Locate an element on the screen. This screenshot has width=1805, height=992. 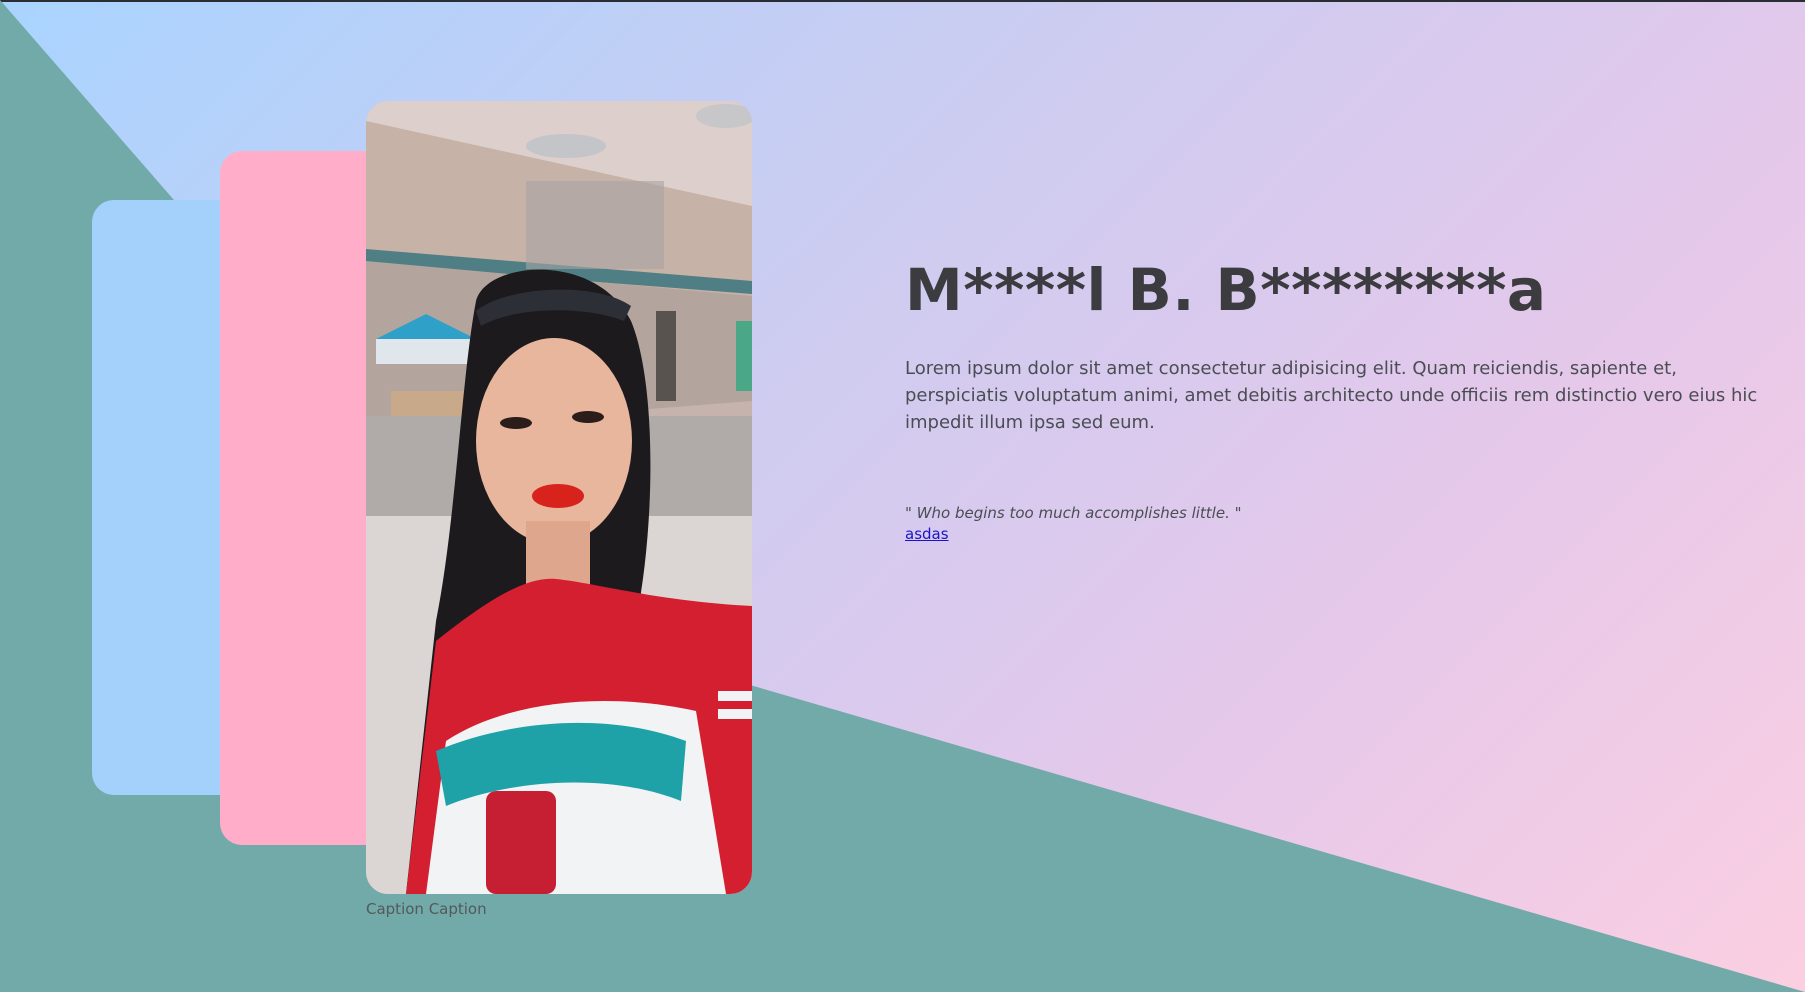
quote-link: asdas is located at coordinates (927, 534).